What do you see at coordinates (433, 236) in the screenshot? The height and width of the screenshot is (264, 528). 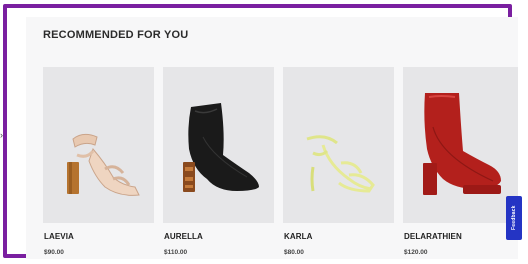 I see `product-name: DELARATHIEN` at bounding box center [433, 236].